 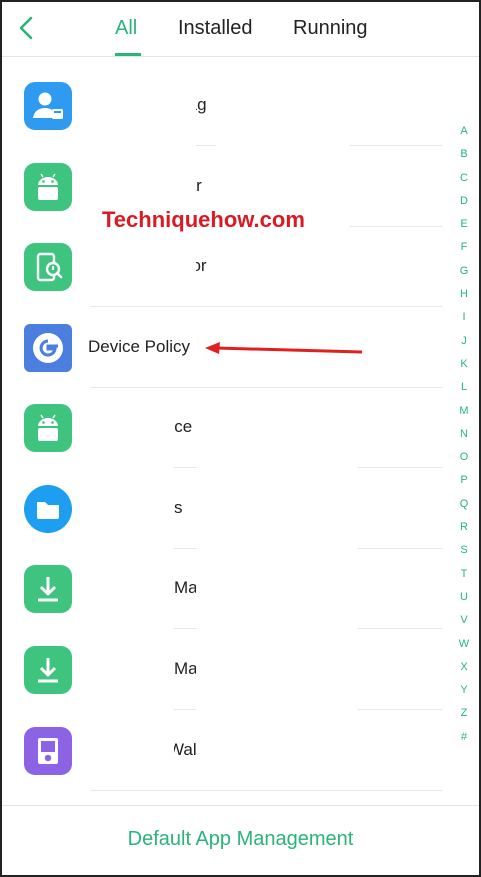 What do you see at coordinates (464, 457) in the screenshot?
I see `alphabet-index-letter: O` at bounding box center [464, 457].